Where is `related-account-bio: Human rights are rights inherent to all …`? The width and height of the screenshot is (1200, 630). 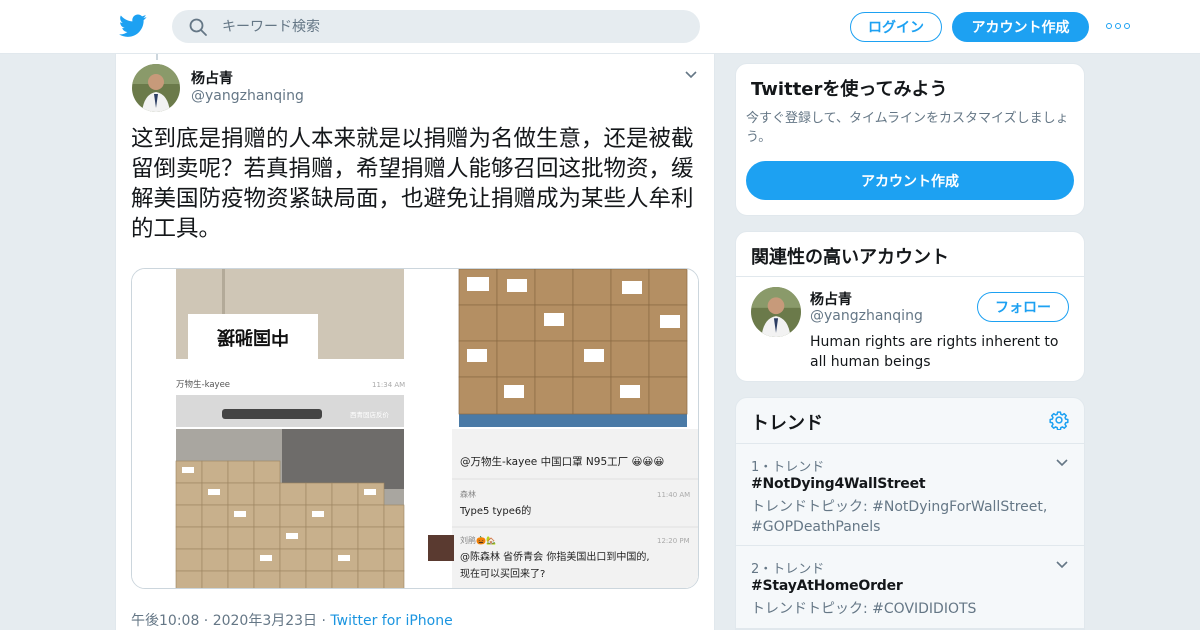
related-account-bio: Human rights are rights inherent to all … is located at coordinates (934, 352).